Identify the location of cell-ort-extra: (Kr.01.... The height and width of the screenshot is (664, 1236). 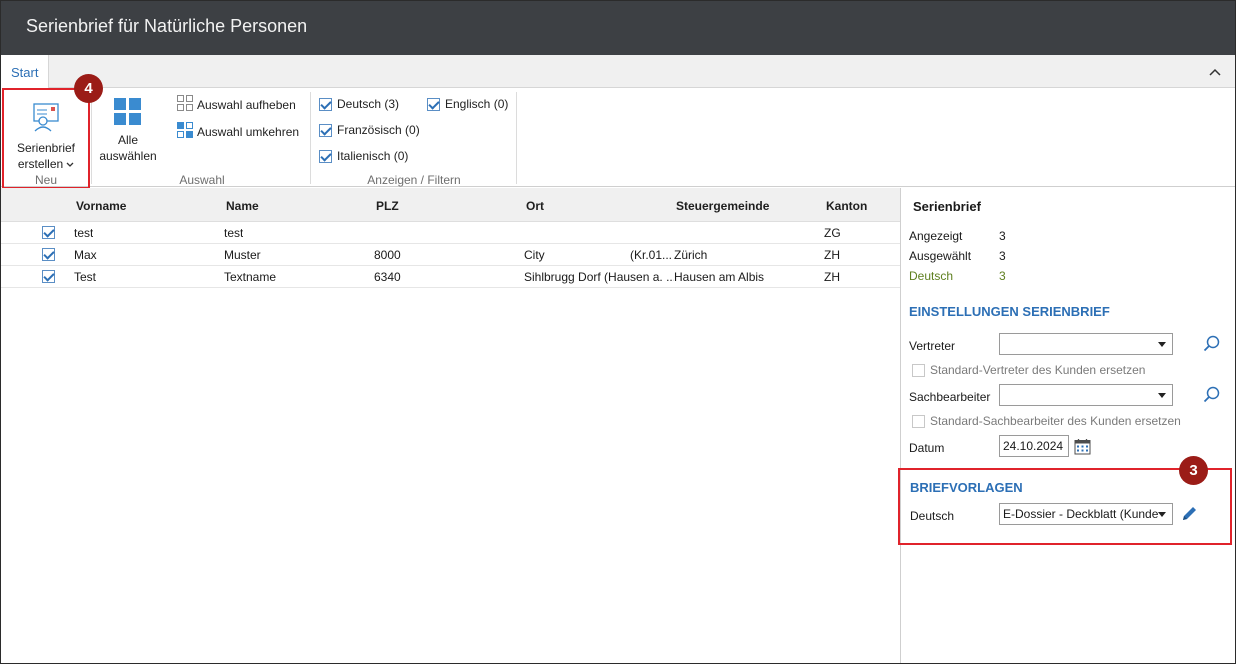
(651, 255).